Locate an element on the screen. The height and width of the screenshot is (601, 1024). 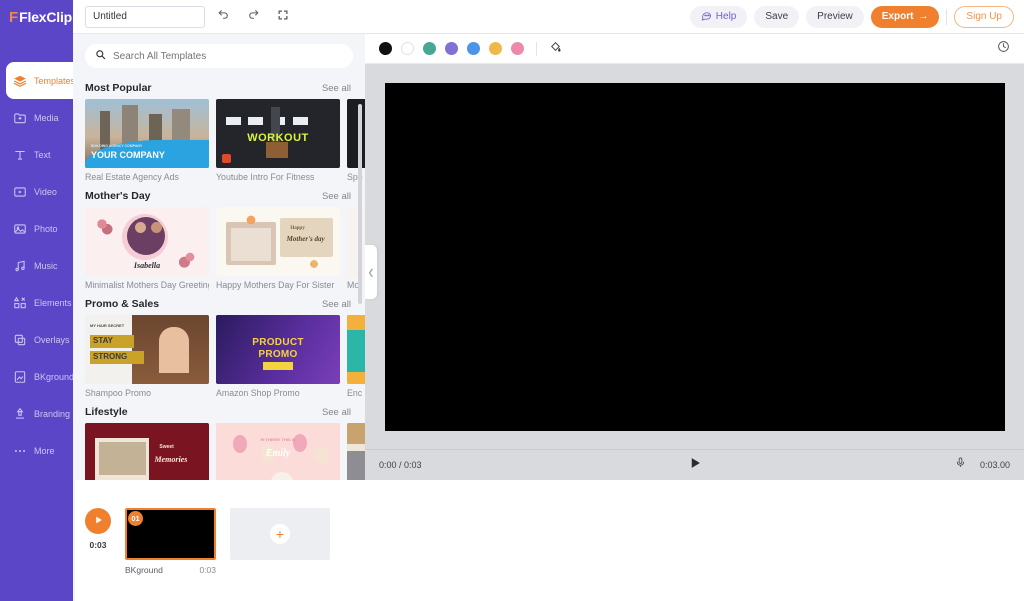
template-card: WORKOUT Youtube Intro For Fitness is located at coordinates (278, 140).